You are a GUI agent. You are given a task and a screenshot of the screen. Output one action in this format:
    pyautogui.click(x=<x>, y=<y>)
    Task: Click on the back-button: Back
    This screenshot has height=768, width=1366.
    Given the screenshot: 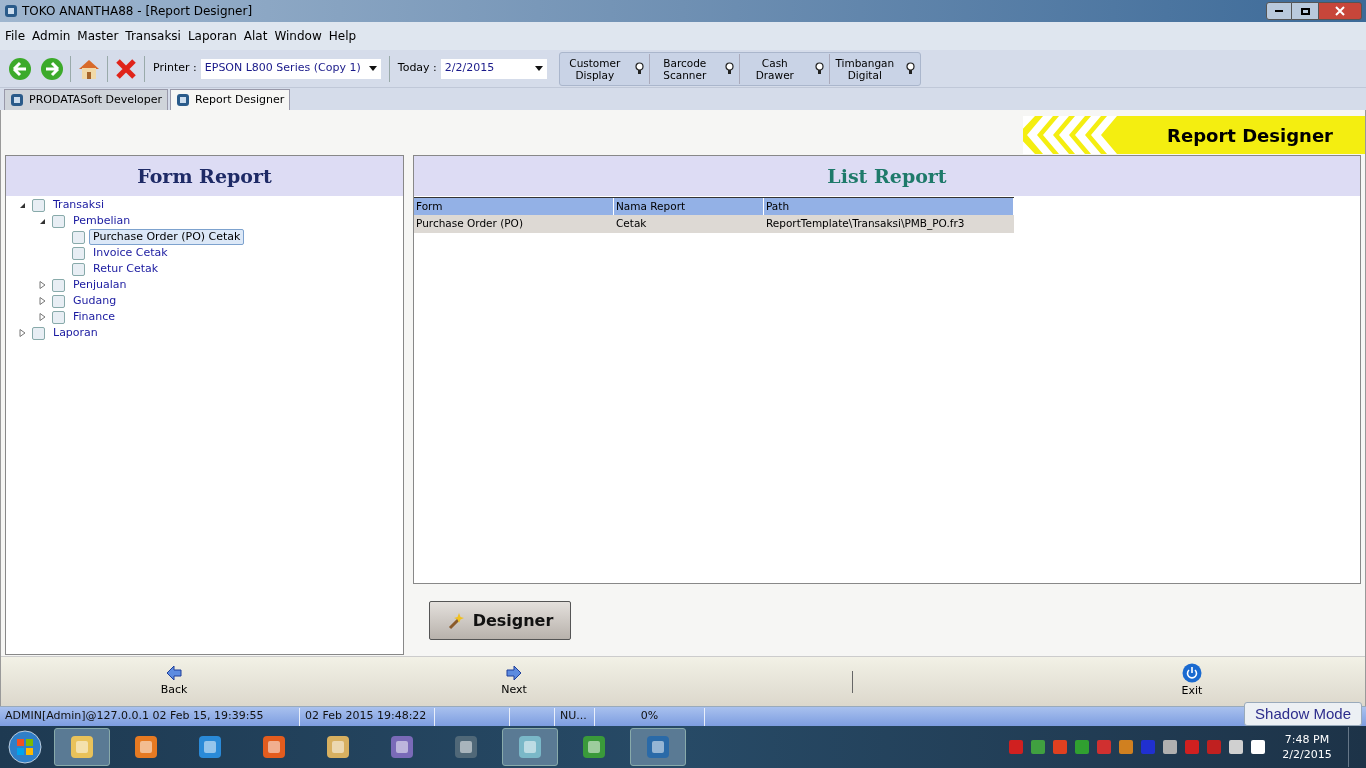 What is the action you would take?
    pyautogui.click(x=174, y=681)
    